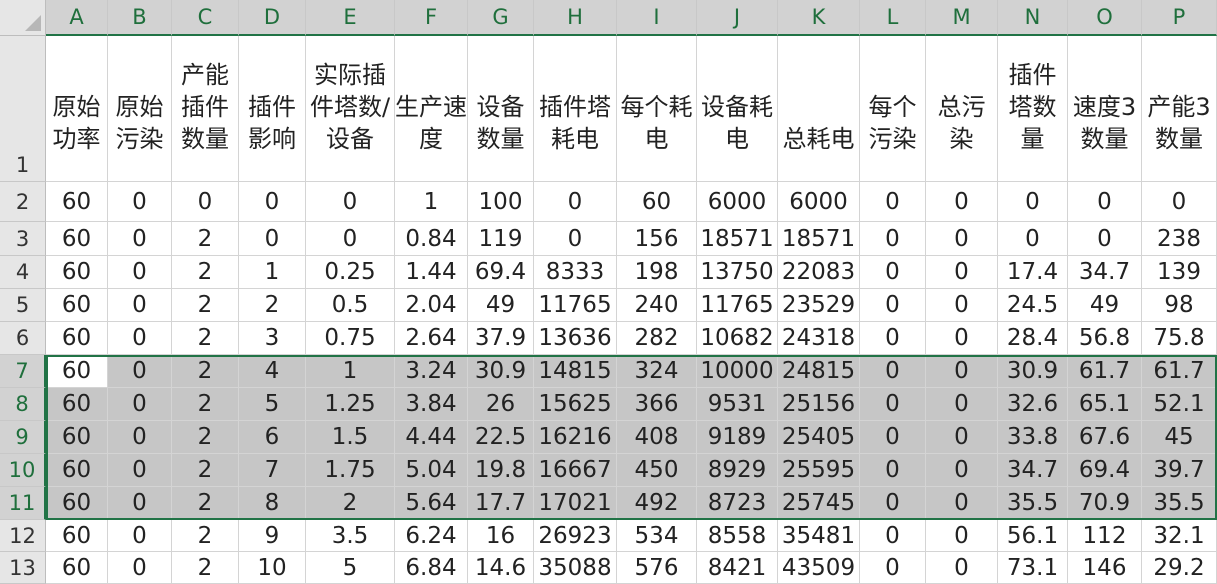  Describe the element at coordinates (1179, 404) in the screenshot. I see `cell-p8: 52.1` at that location.